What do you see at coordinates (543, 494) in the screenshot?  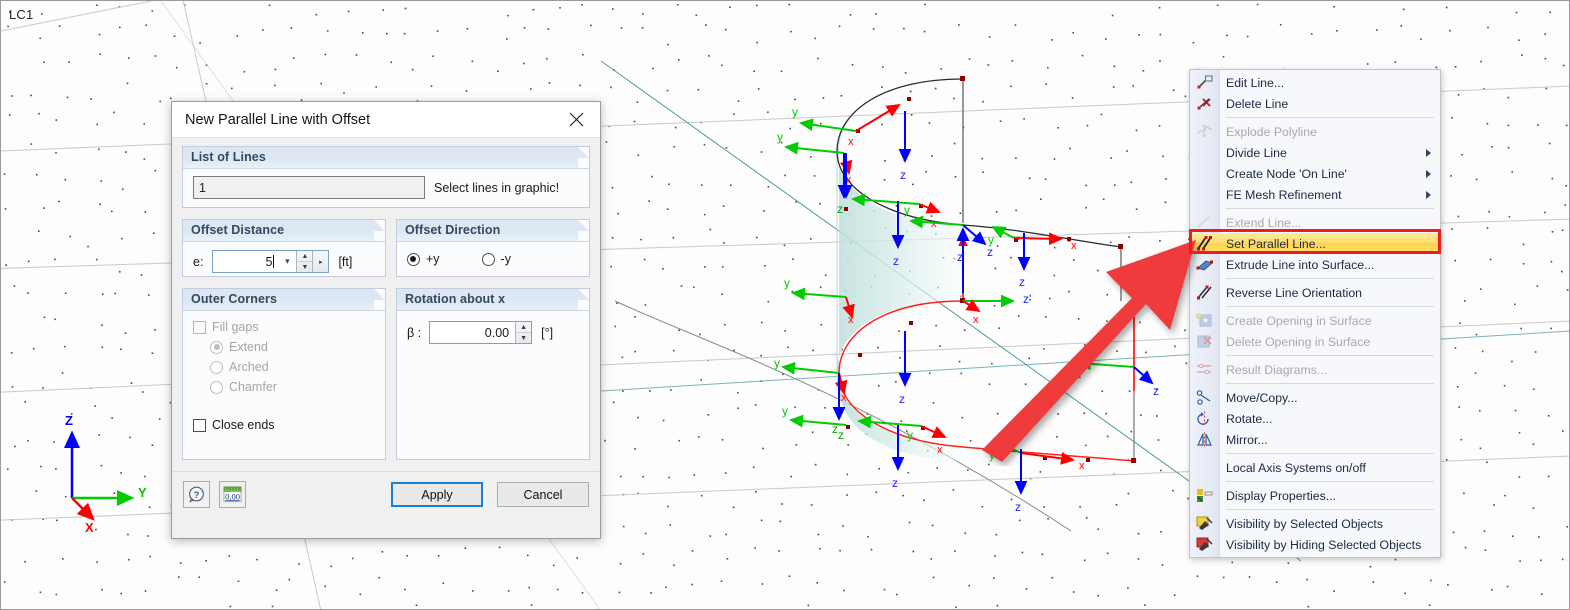 I see `cancel-button: Cancel` at bounding box center [543, 494].